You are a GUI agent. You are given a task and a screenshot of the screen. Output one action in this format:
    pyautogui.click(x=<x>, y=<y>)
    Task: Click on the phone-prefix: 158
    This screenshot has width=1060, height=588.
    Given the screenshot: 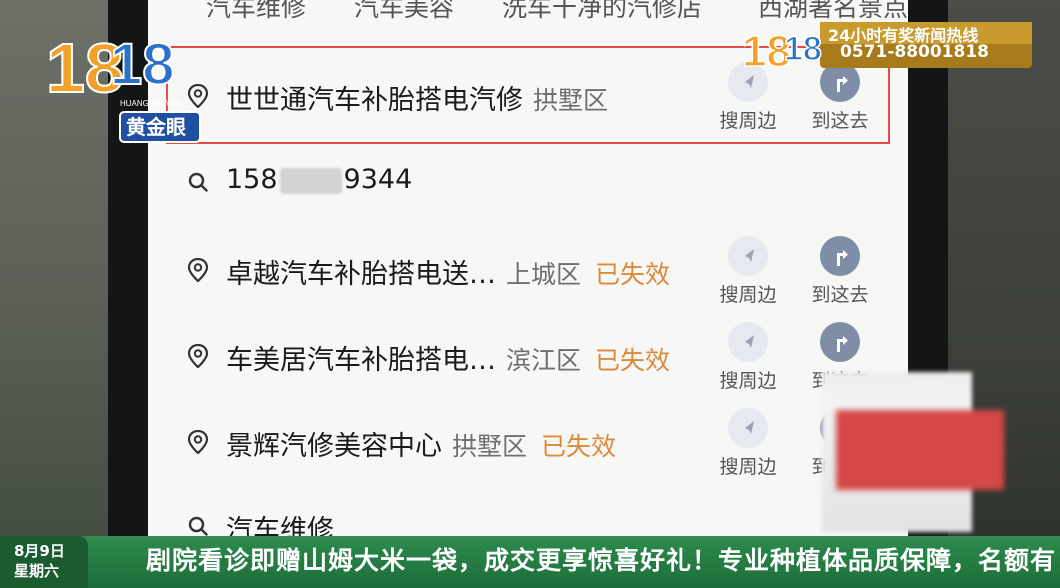 What is the action you would take?
    pyautogui.click(x=252, y=179)
    